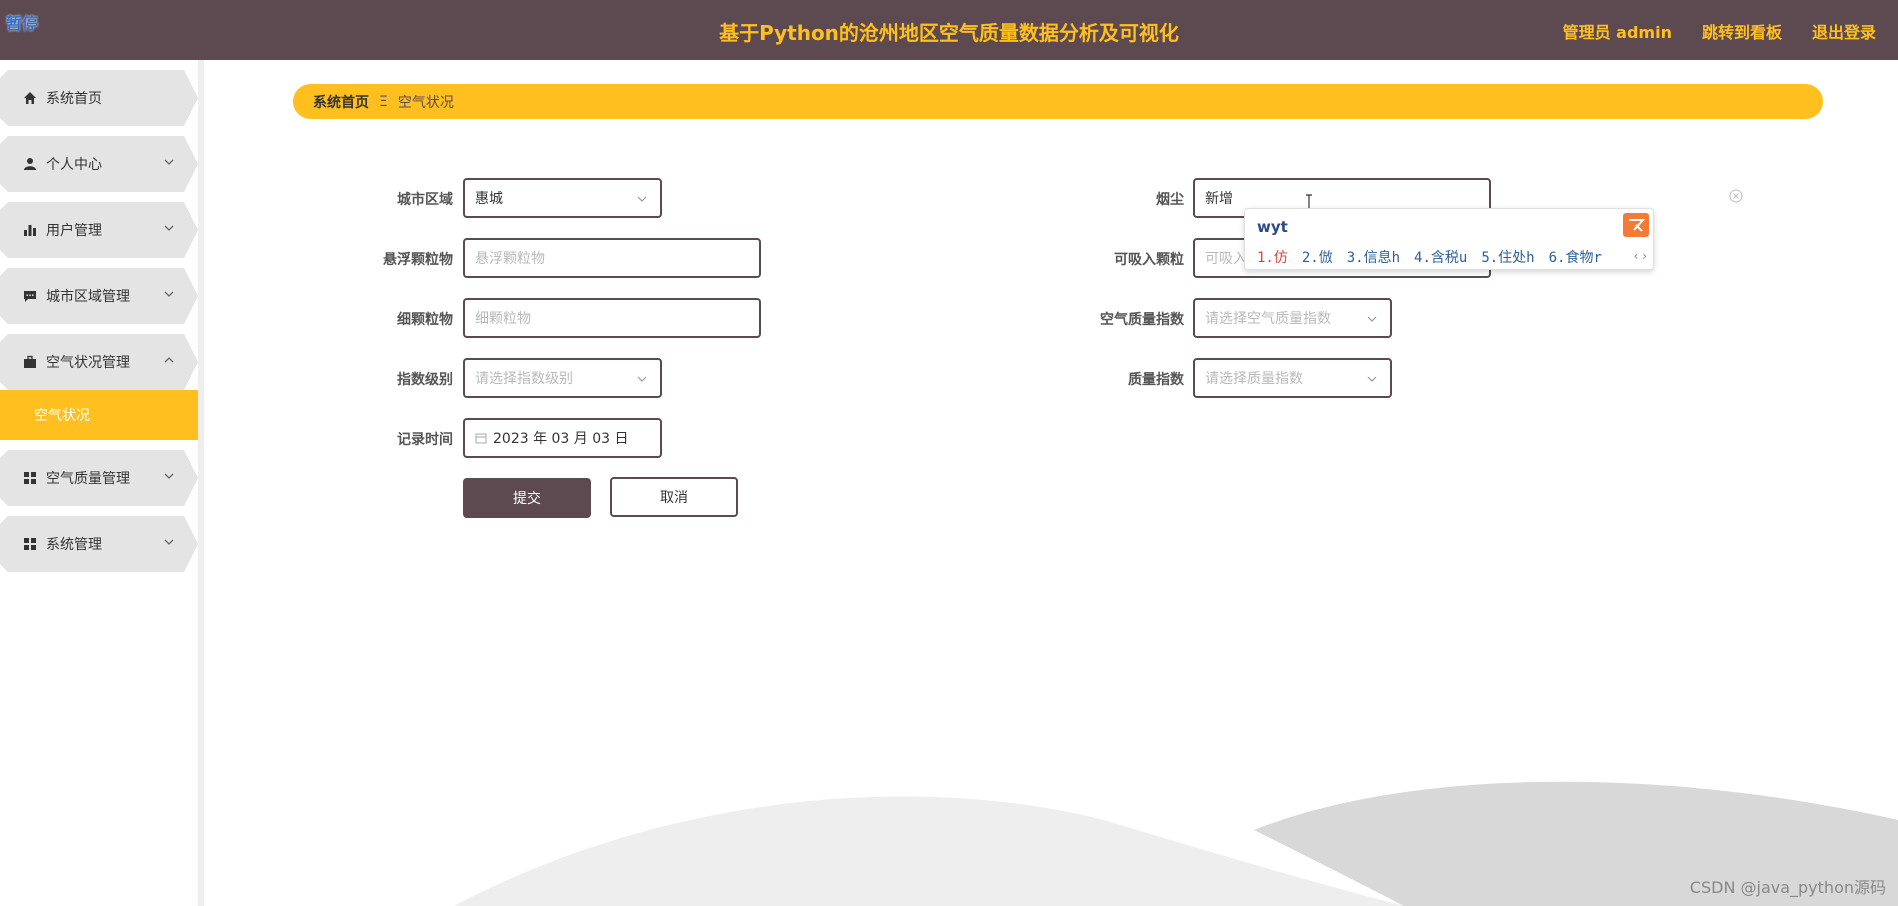  What do you see at coordinates (425, 440) in the screenshot?
I see `record-time-label: 记录时间` at bounding box center [425, 440].